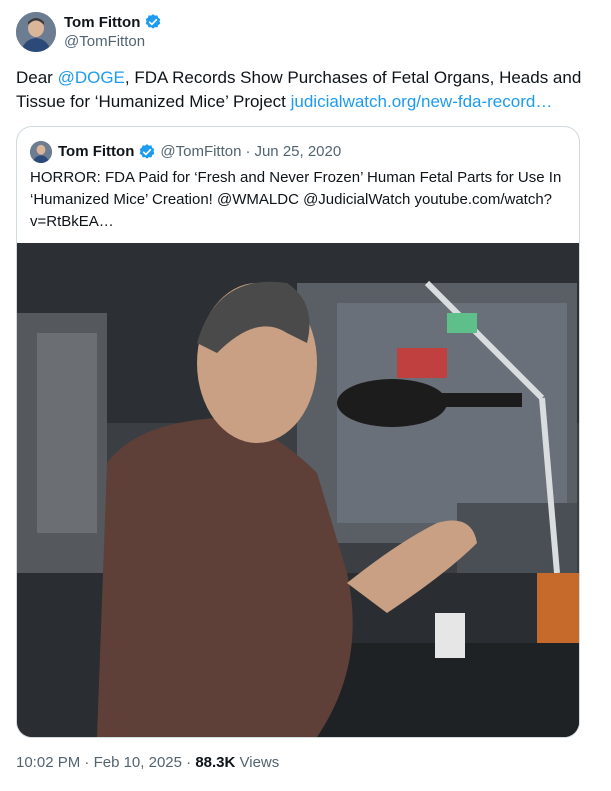  Describe the element at coordinates (138, 762) in the screenshot. I see `post-date: Feb 10, 2025` at that location.